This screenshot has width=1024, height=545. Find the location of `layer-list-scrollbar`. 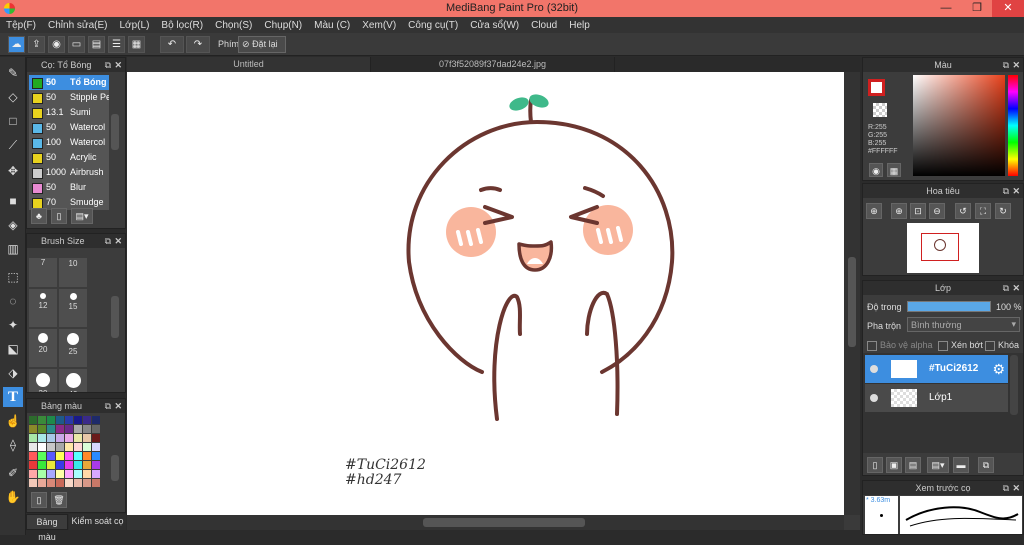

layer-list-scrollbar is located at coordinates (1014, 385).